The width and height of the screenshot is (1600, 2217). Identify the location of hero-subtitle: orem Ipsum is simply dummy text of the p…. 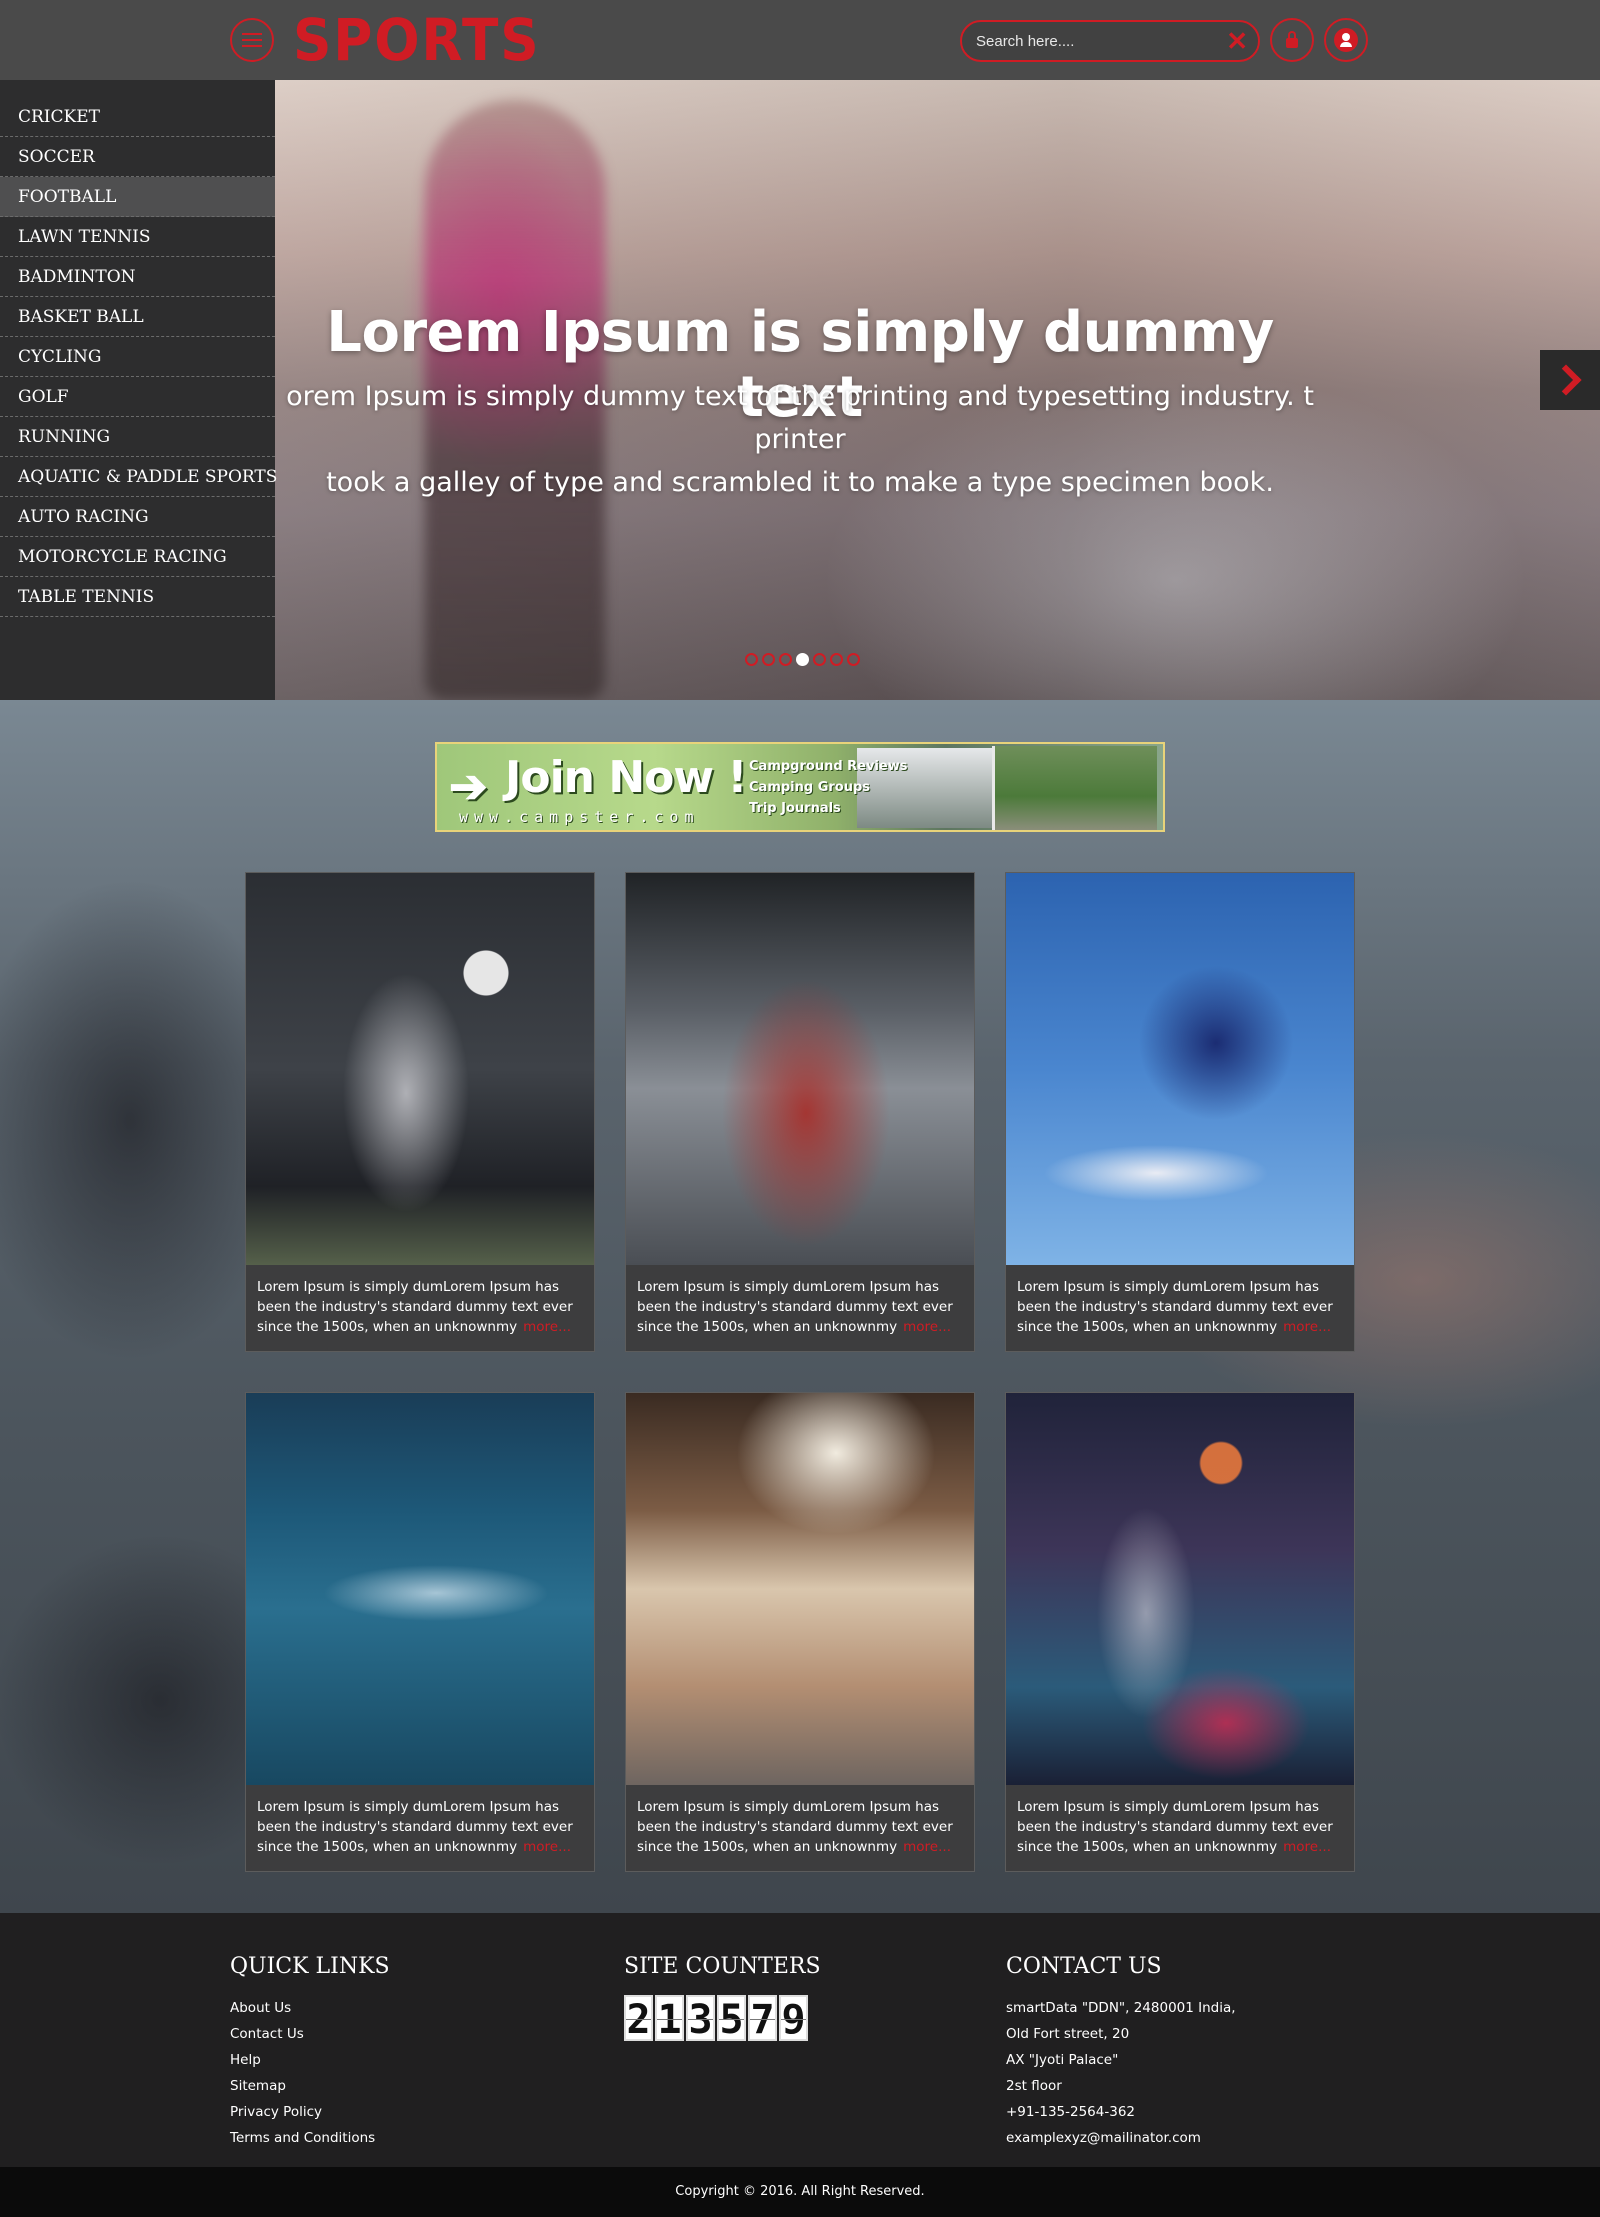
(812, 439).